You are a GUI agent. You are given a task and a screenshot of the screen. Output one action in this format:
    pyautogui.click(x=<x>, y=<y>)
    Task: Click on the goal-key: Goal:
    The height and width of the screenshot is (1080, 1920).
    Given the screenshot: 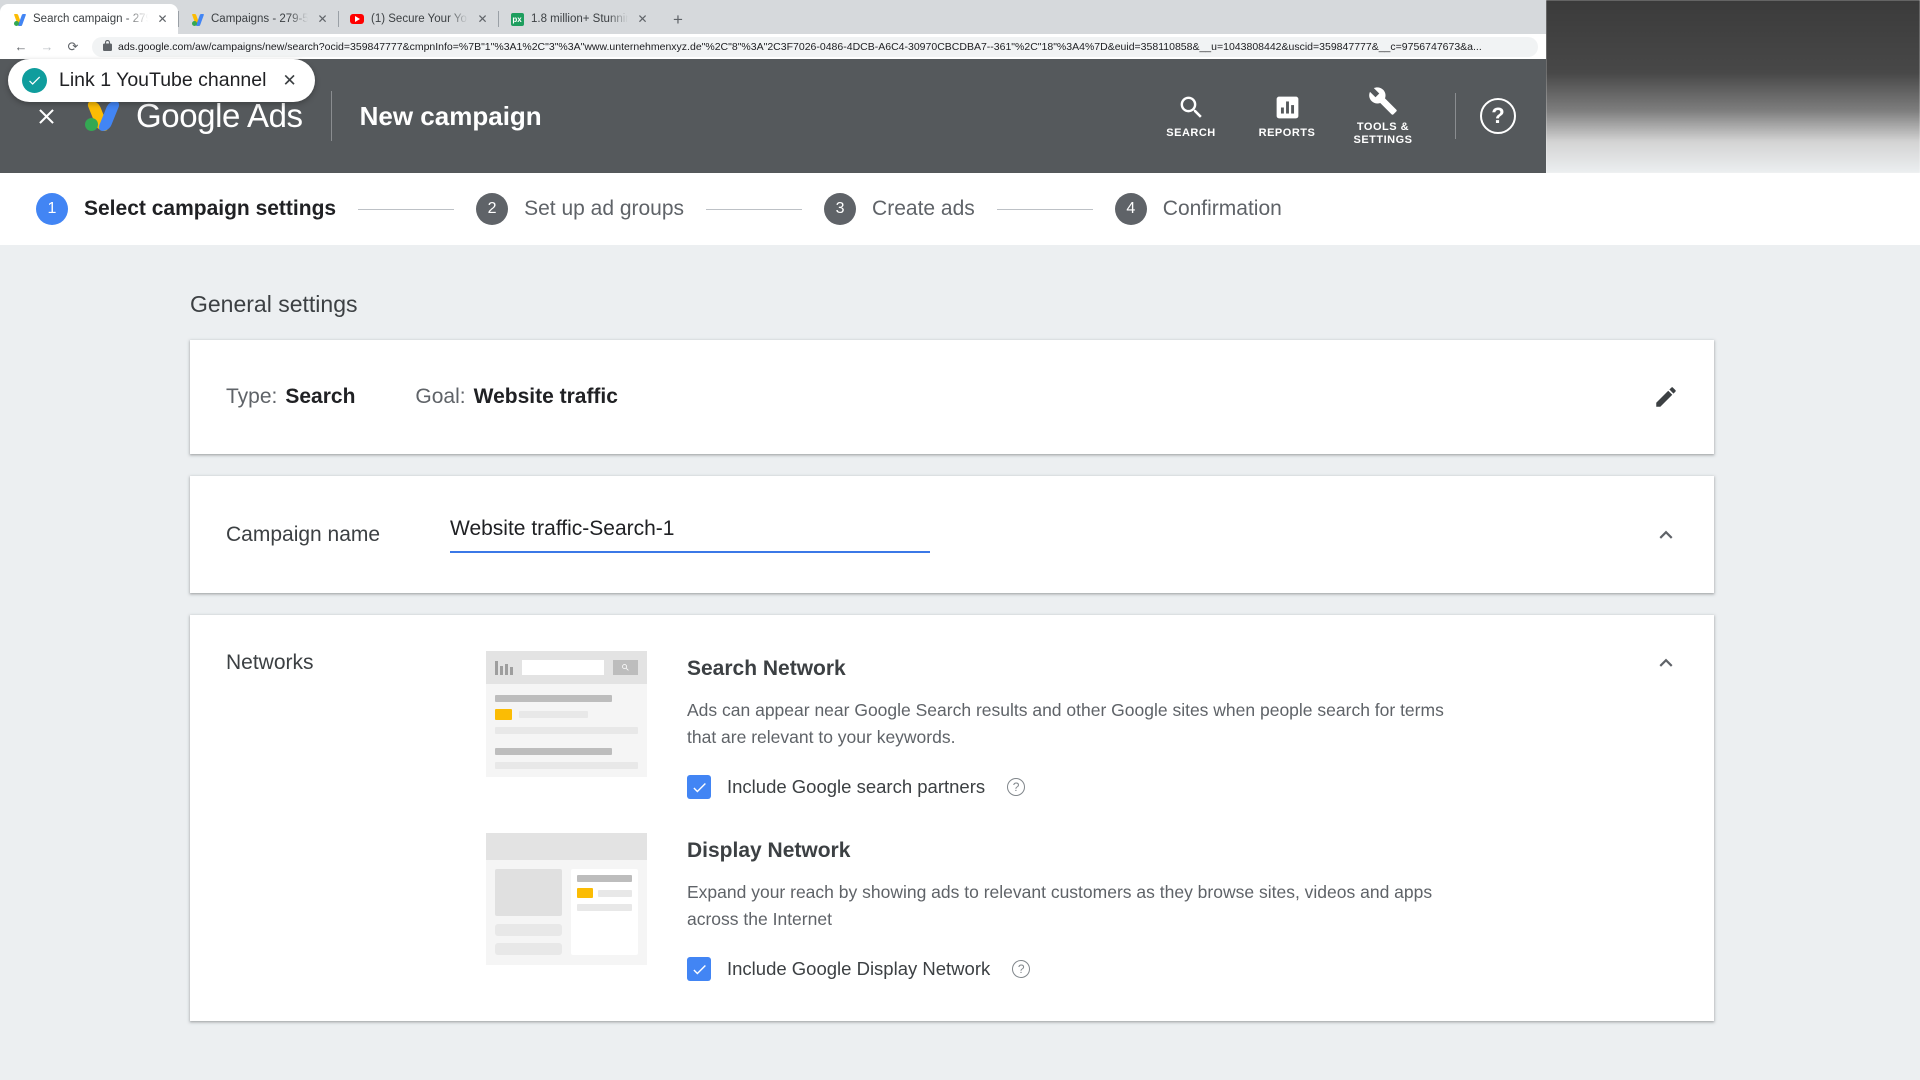 What is the action you would take?
    pyautogui.click(x=440, y=396)
    